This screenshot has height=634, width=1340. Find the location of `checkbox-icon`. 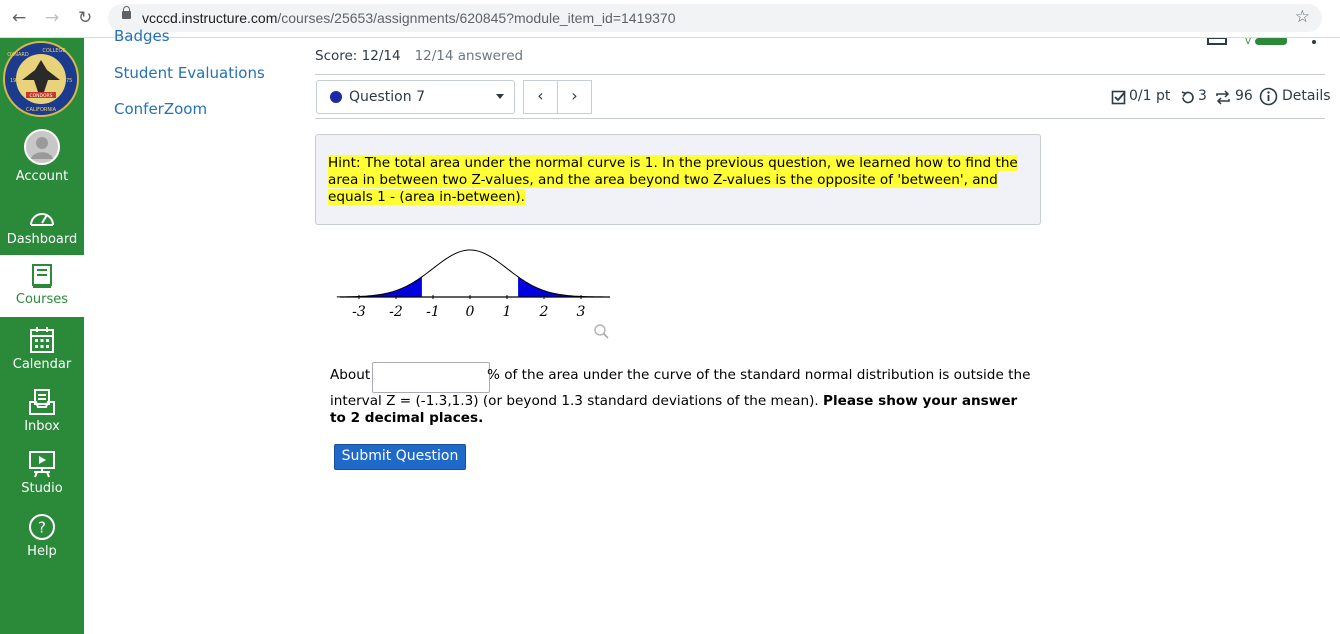

checkbox-icon is located at coordinates (1118, 97).